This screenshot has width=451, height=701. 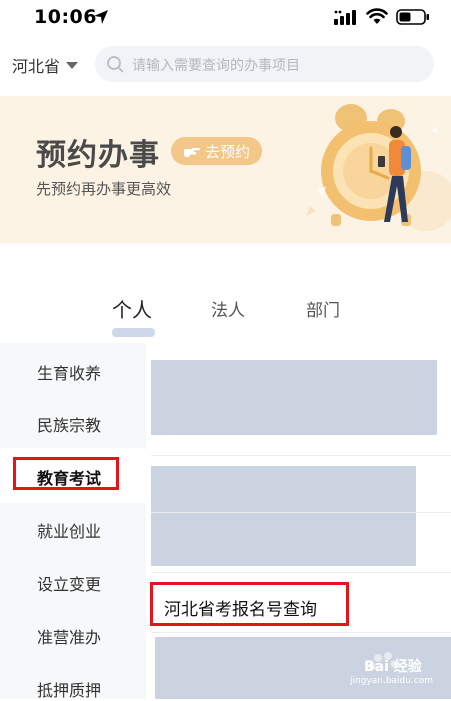 What do you see at coordinates (323, 308) in the screenshot?
I see `tab-department: 部门` at bounding box center [323, 308].